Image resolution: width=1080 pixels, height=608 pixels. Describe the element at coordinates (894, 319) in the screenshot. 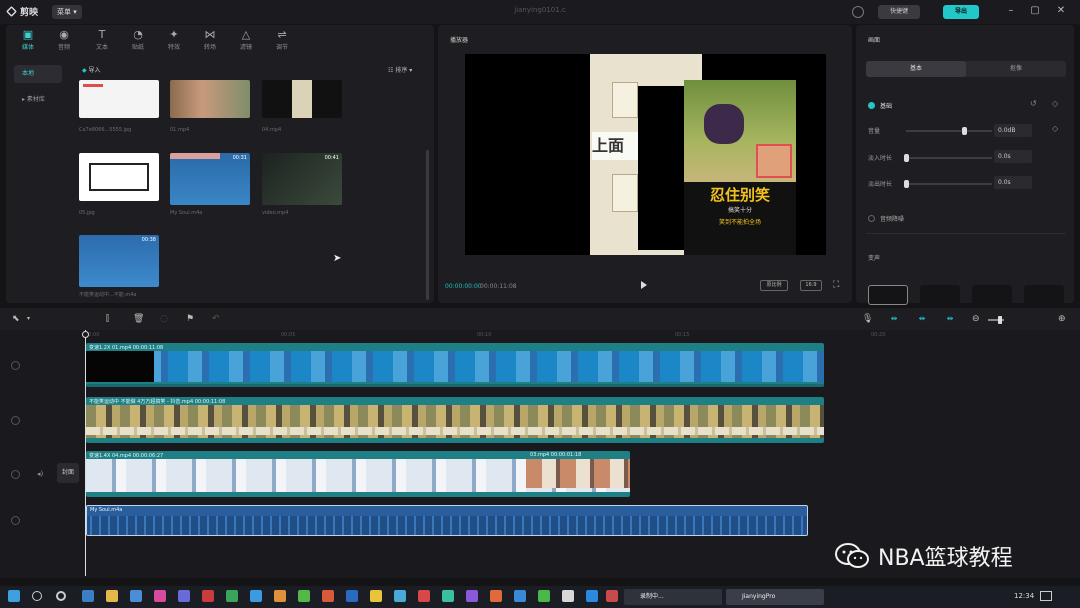

I see `link-track-icon: ⇹` at that location.